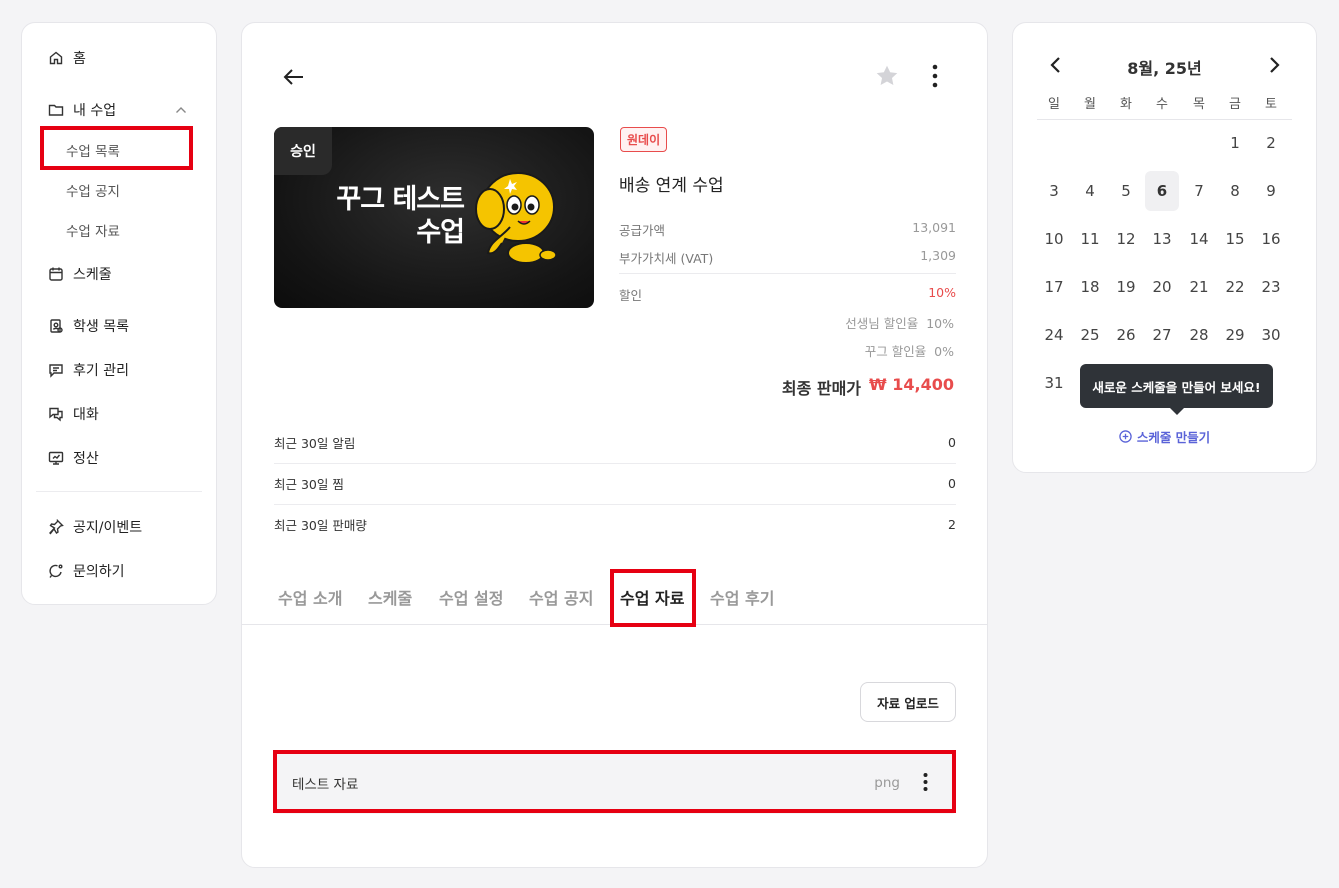 Image resolution: width=1339 pixels, height=888 pixels. I want to click on calendar-day: 16, so click(1271, 239).